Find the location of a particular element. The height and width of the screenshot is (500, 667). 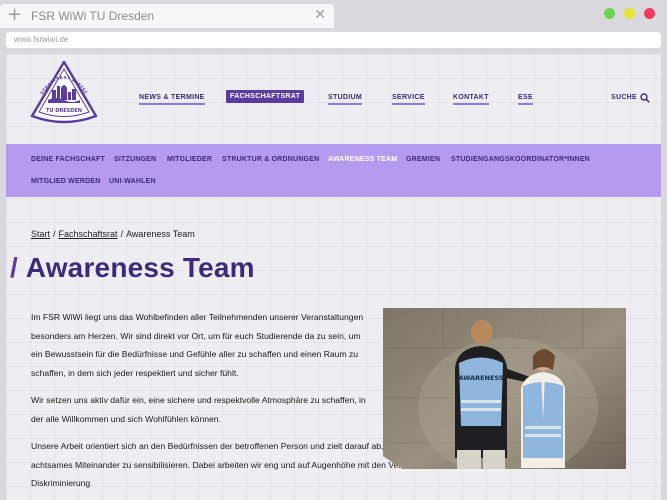

nav-fachschaftsrat: FACHSCHAFTSRAT is located at coordinates (265, 96).